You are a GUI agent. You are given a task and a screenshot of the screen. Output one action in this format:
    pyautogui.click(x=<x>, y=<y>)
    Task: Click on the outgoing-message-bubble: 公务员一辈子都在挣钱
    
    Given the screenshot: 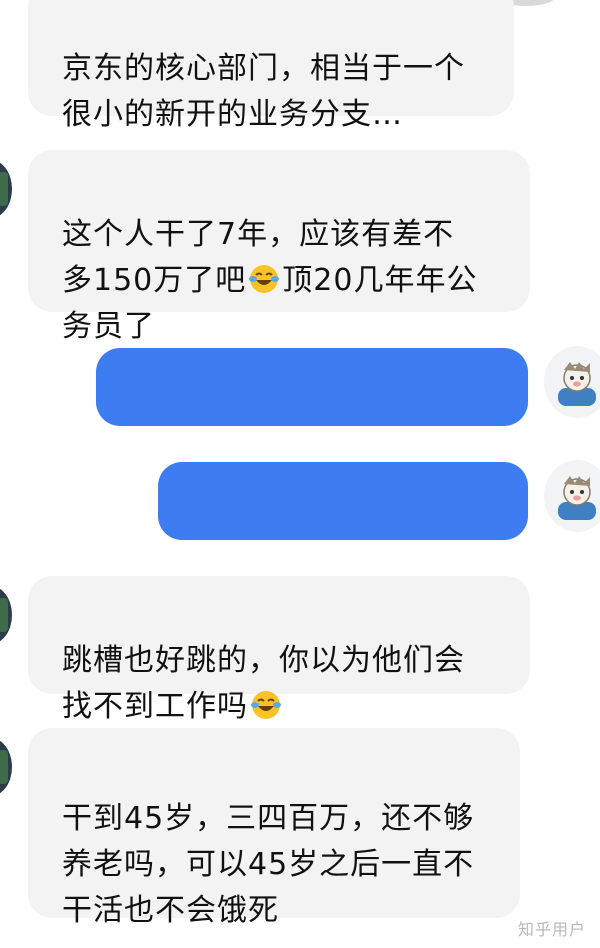 What is the action you would take?
    pyautogui.click(x=343, y=529)
    